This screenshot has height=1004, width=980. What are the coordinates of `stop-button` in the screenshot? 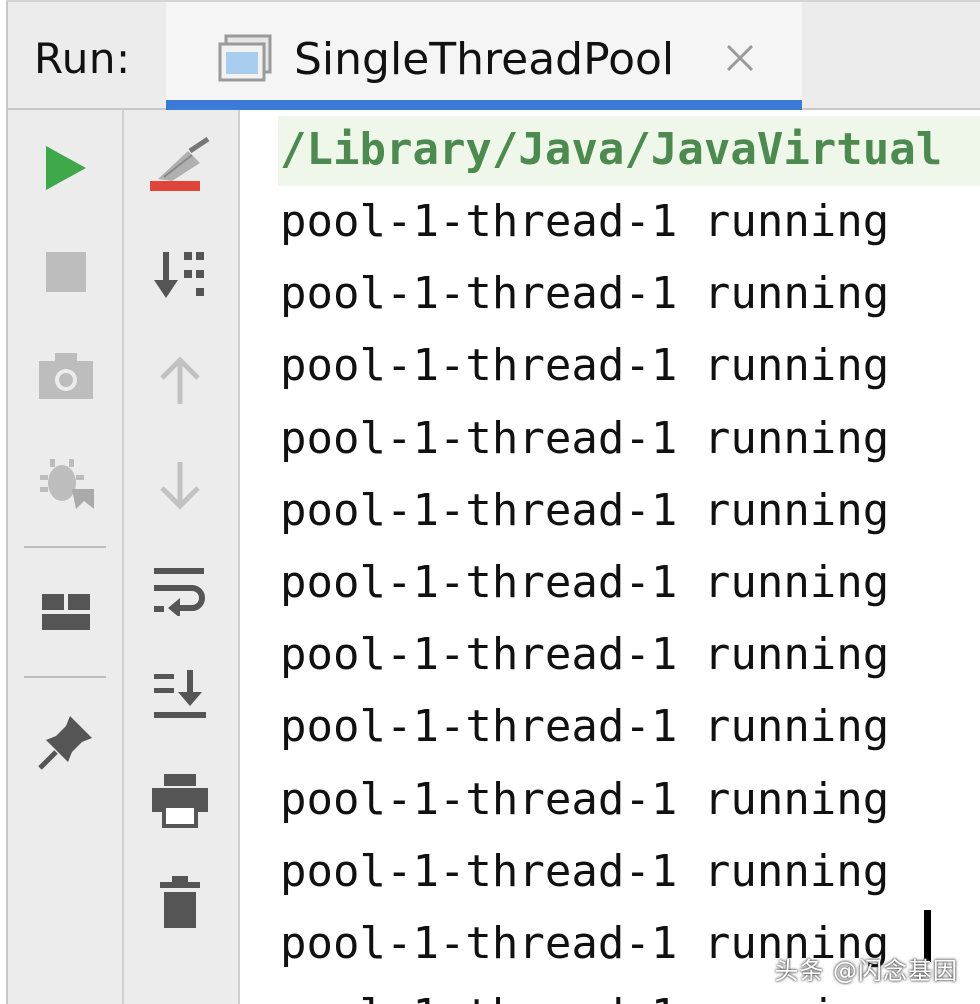 It's located at (66, 272).